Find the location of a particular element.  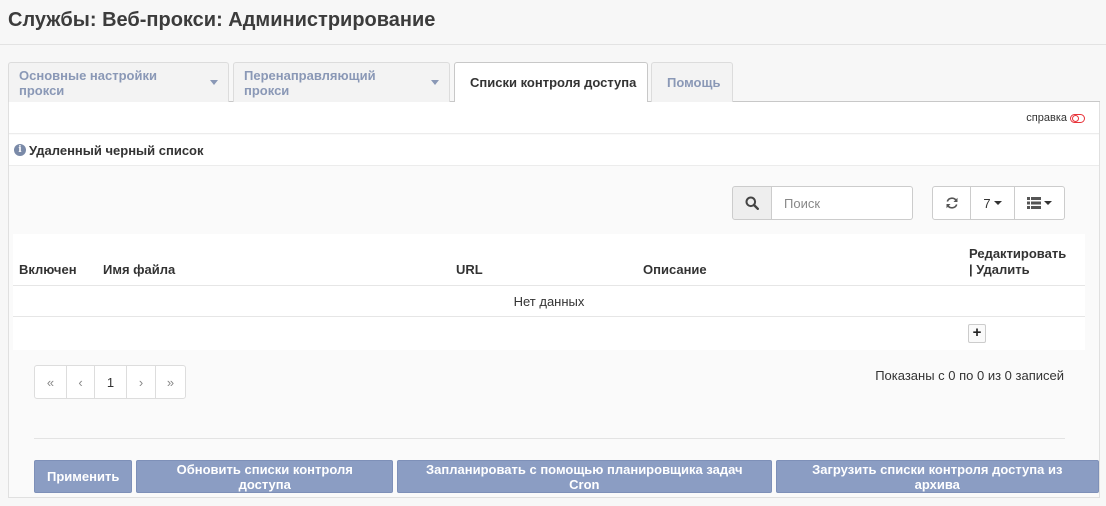

search-icon is located at coordinates (752, 203).